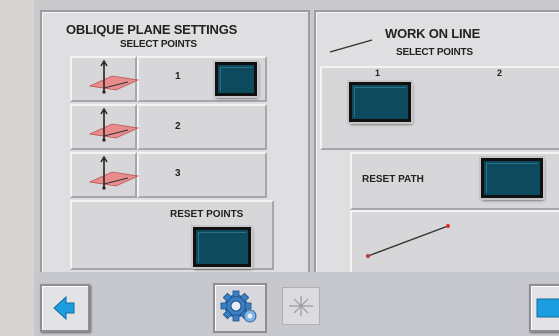 Image resolution: width=559 pixels, height=336 pixels. What do you see at coordinates (433, 33) in the screenshot?
I see `work-on-line-title: WORK ON LINE` at bounding box center [433, 33].